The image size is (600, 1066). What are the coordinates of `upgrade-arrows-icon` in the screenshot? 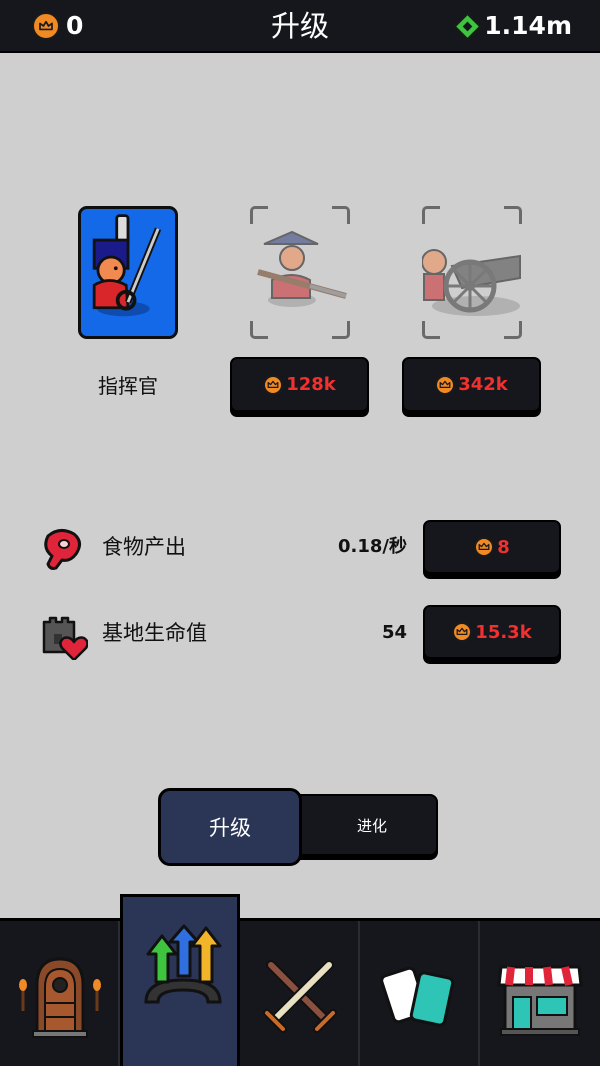 It's located at (183, 964).